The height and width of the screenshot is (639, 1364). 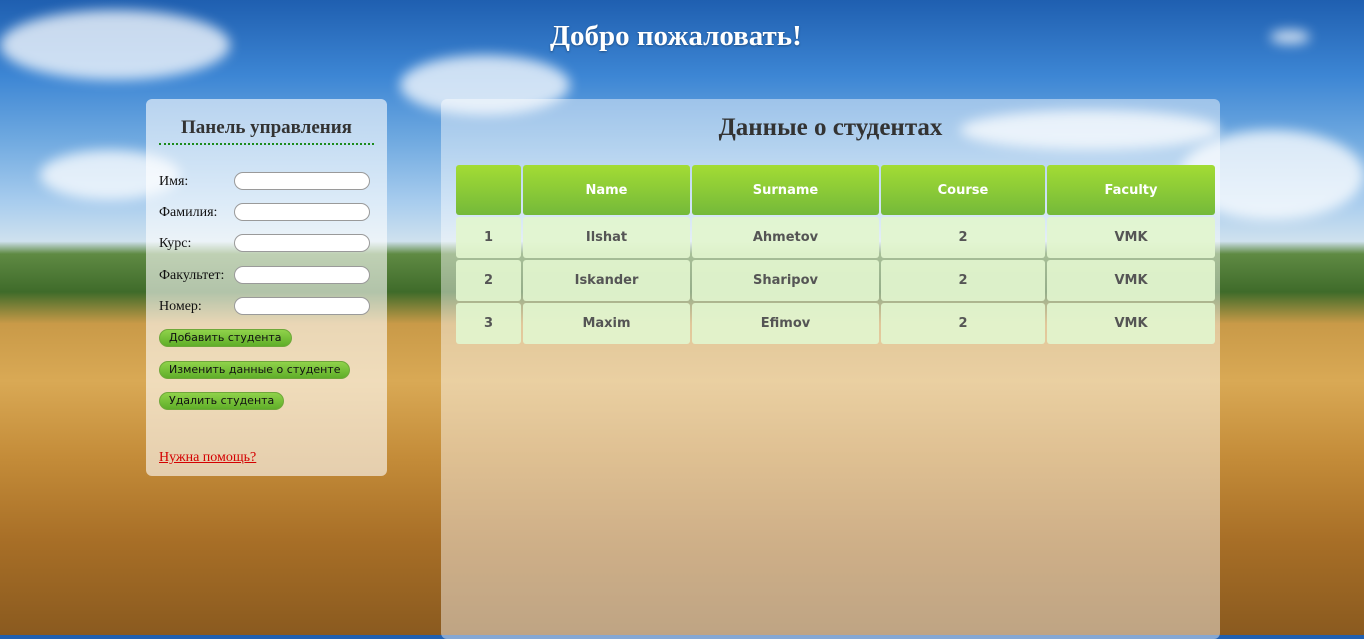 What do you see at coordinates (488, 237) in the screenshot?
I see `cell-index: 1` at bounding box center [488, 237].